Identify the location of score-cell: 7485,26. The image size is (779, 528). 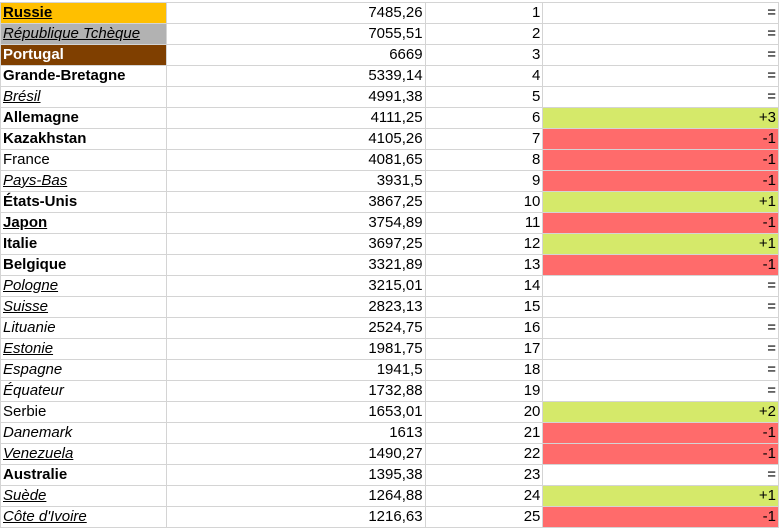
(295, 13).